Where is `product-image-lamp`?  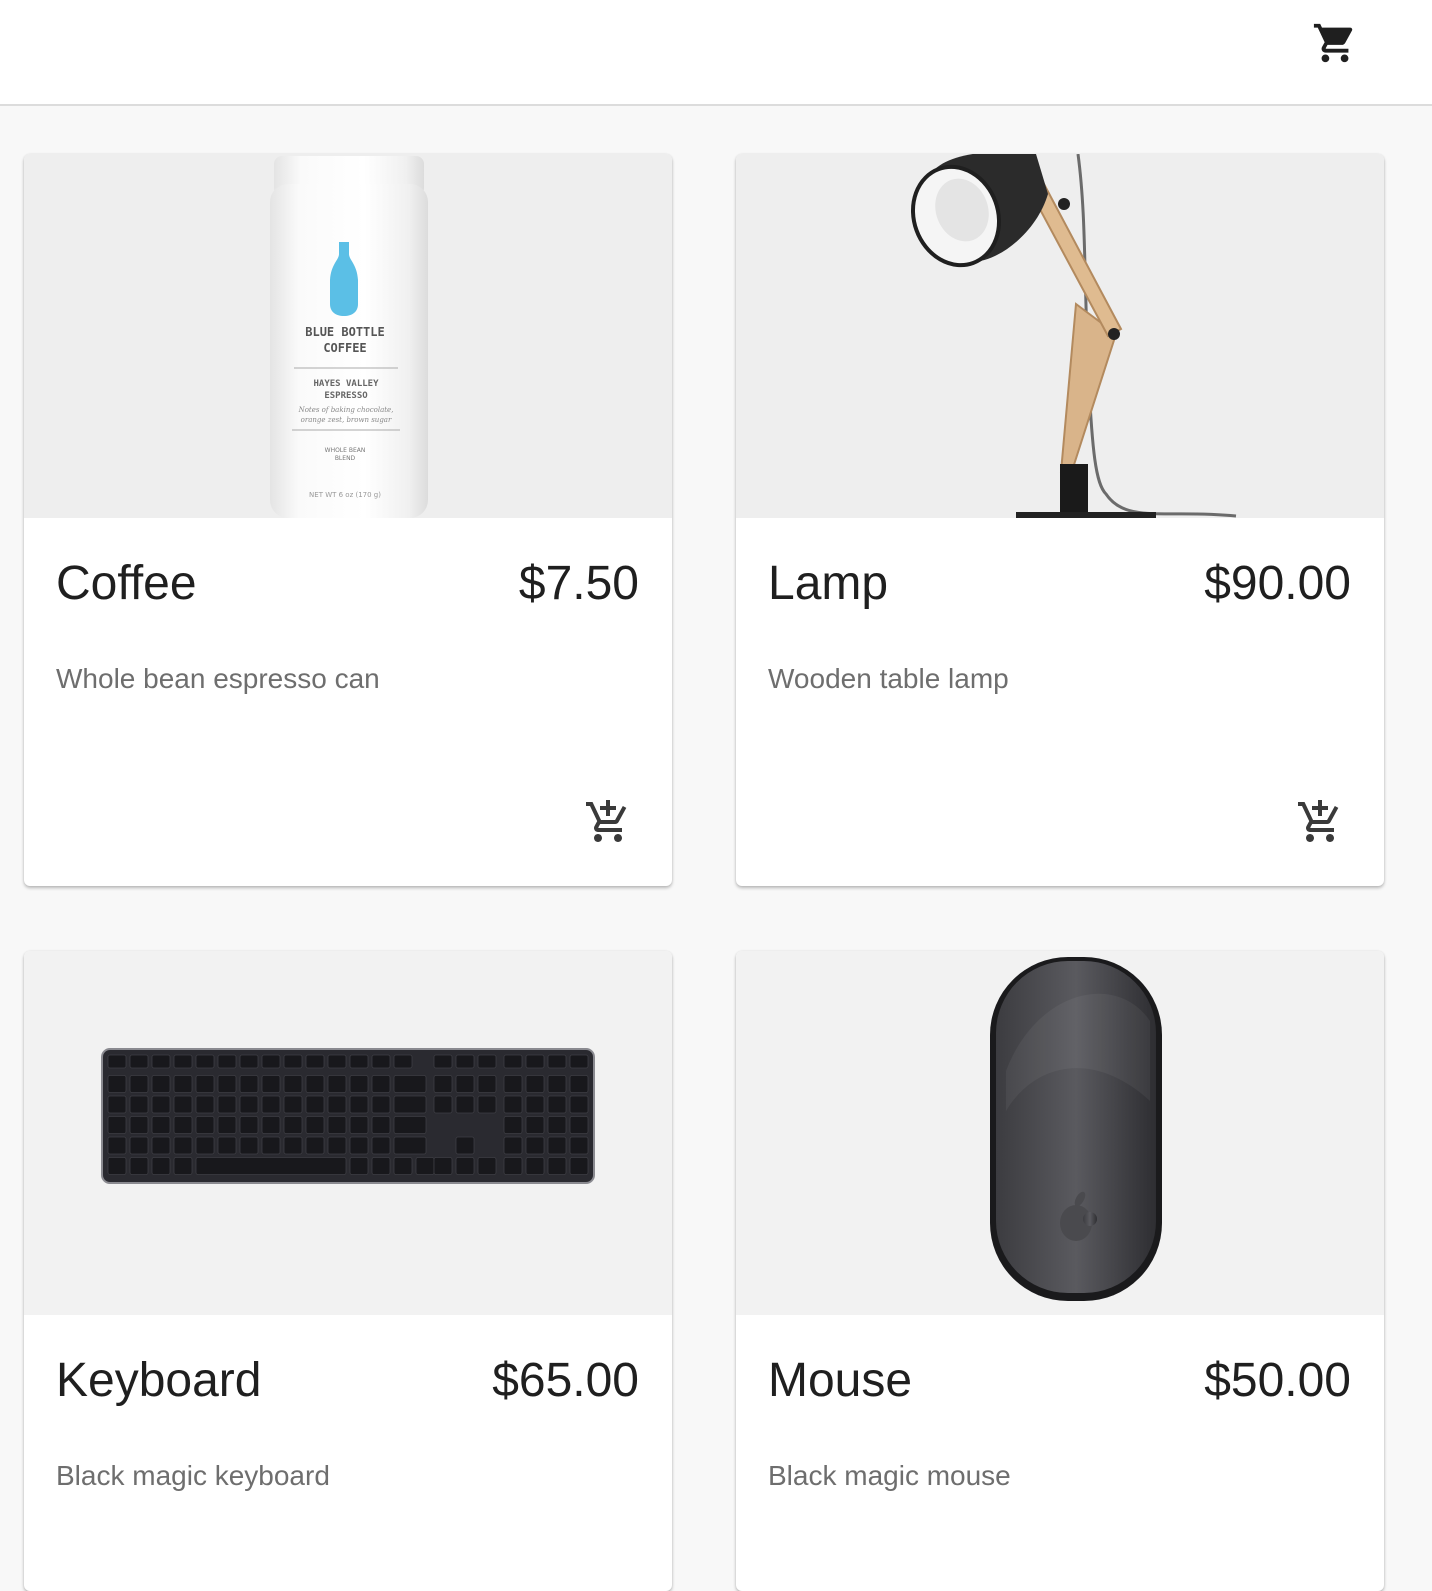 product-image-lamp is located at coordinates (1060, 336).